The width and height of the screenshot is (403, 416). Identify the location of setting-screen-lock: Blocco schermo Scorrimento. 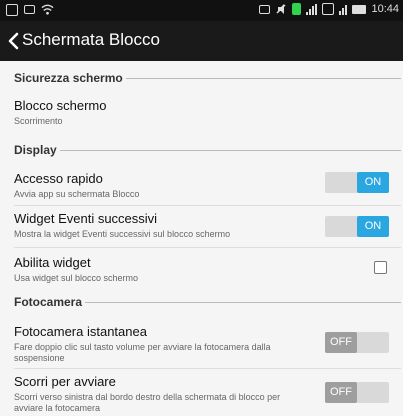
(208, 114).